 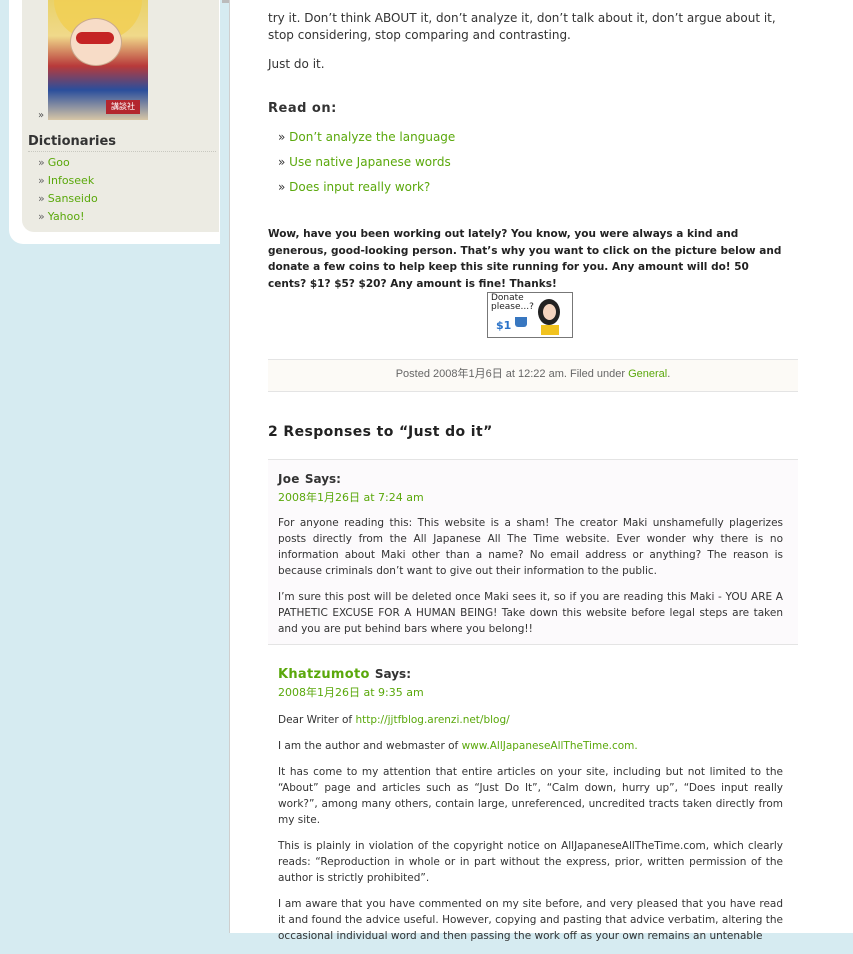 I want to click on site-link: www.AllJapaneseAllTheTime.com., so click(x=550, y=746).